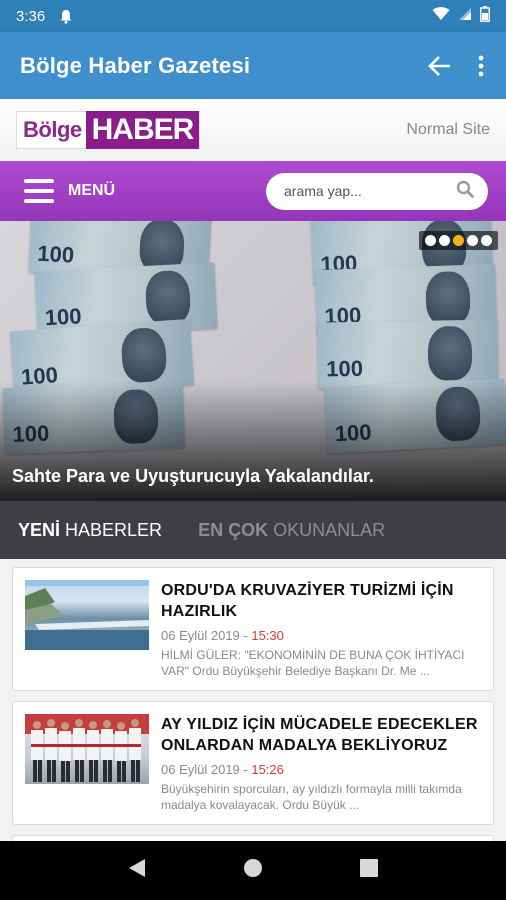 This screenshot has width=506, height=900. I want to click on nav-recents-icon, so click(368, 870).